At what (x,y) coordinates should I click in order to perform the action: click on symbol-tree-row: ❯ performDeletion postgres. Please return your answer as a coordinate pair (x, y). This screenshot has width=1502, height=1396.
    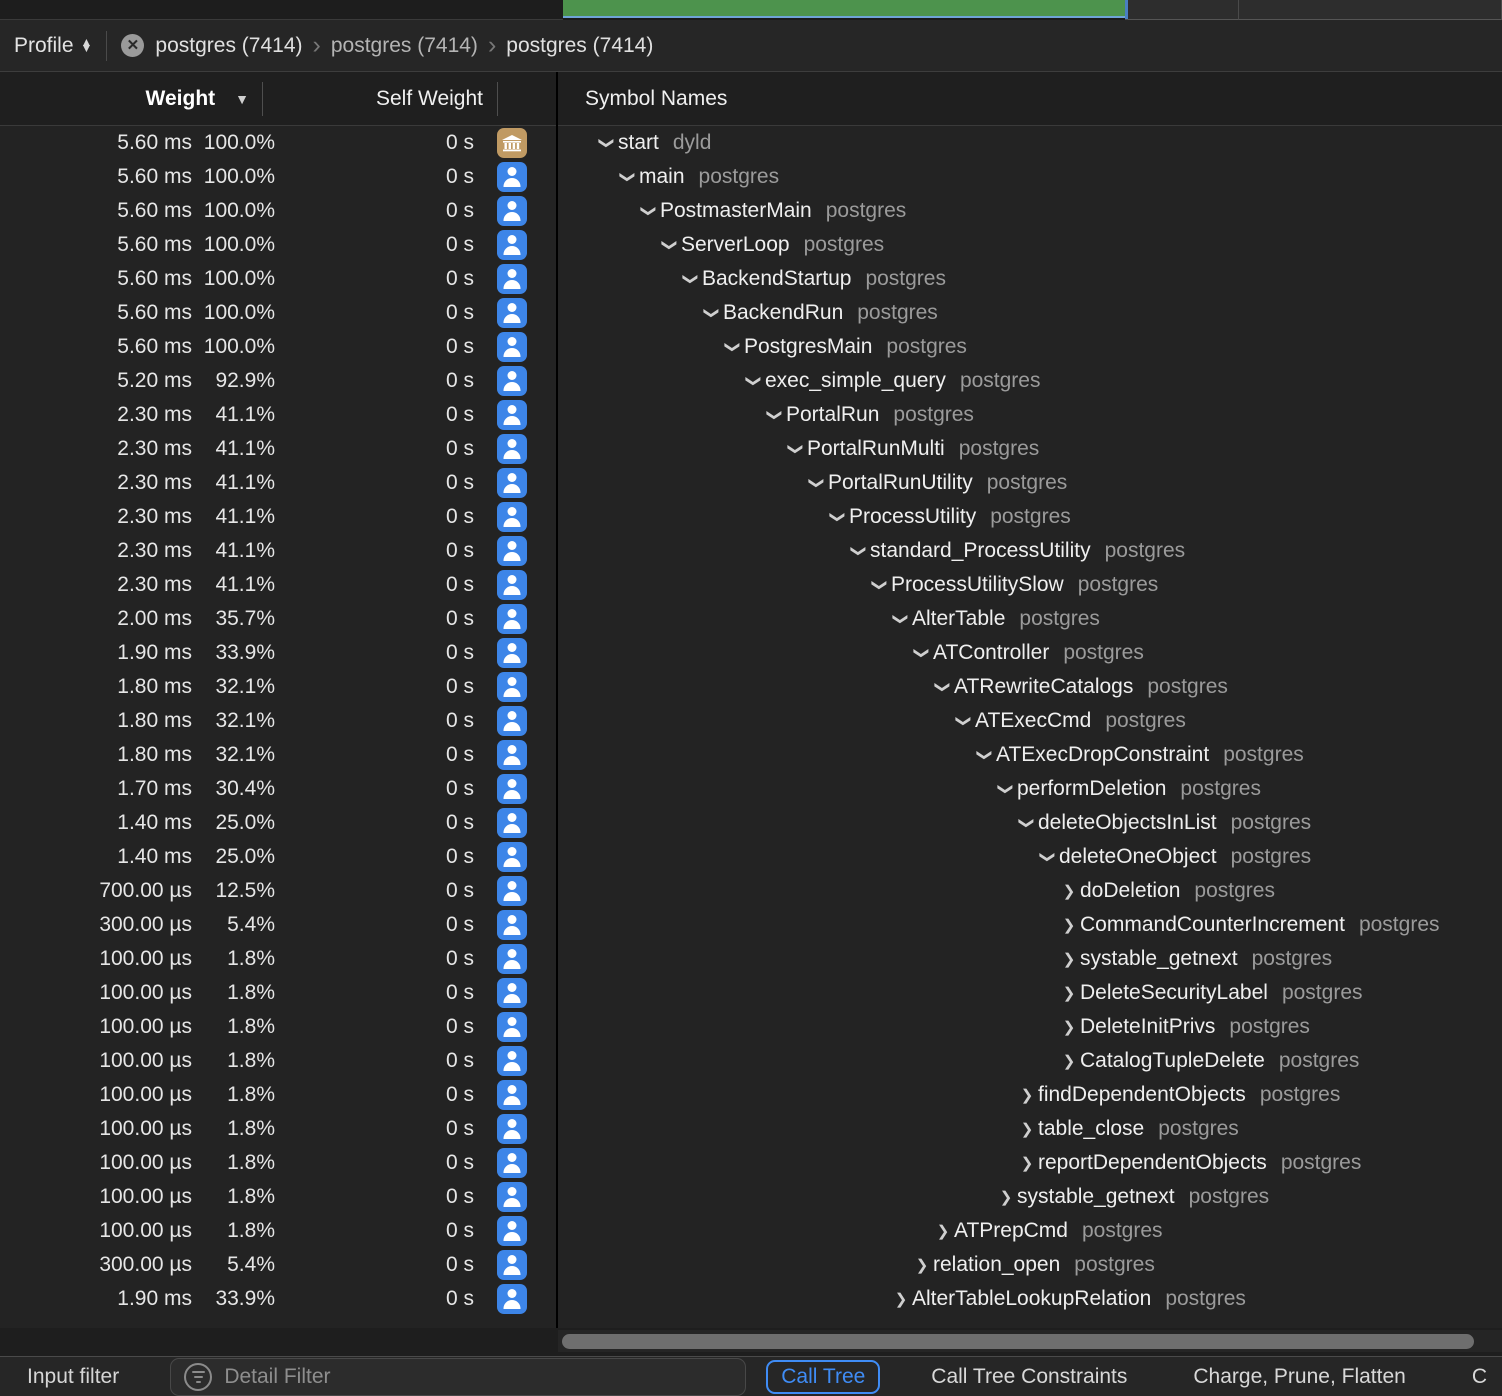
    Looking at the image, I should click on (1030, 789).